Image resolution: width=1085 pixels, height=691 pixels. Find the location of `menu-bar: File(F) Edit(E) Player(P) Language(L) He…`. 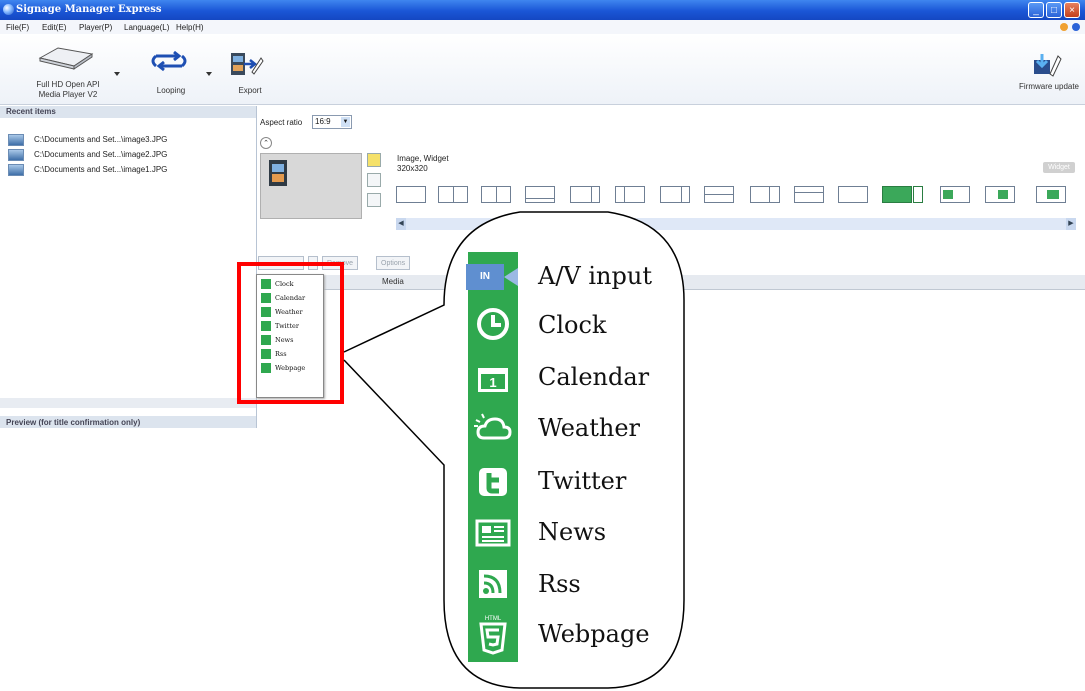

menu-bar: File(F) Edit(E) Player(P) Language(L) He… is located at coordinates (542, 27).